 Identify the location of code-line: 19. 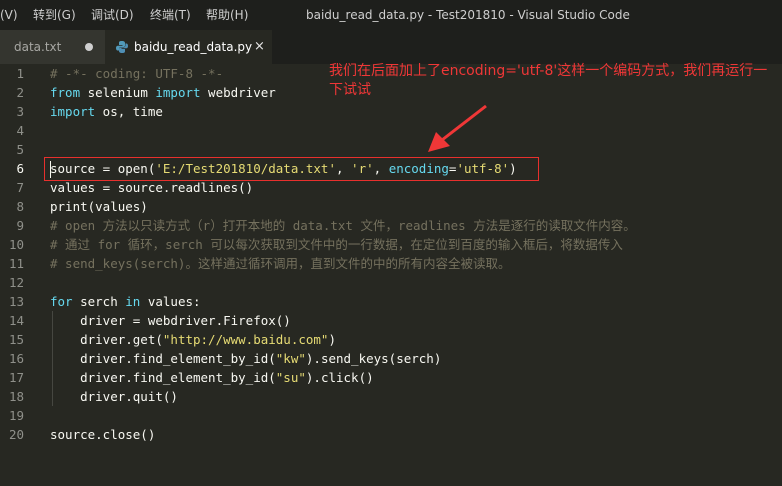
(391, 415).